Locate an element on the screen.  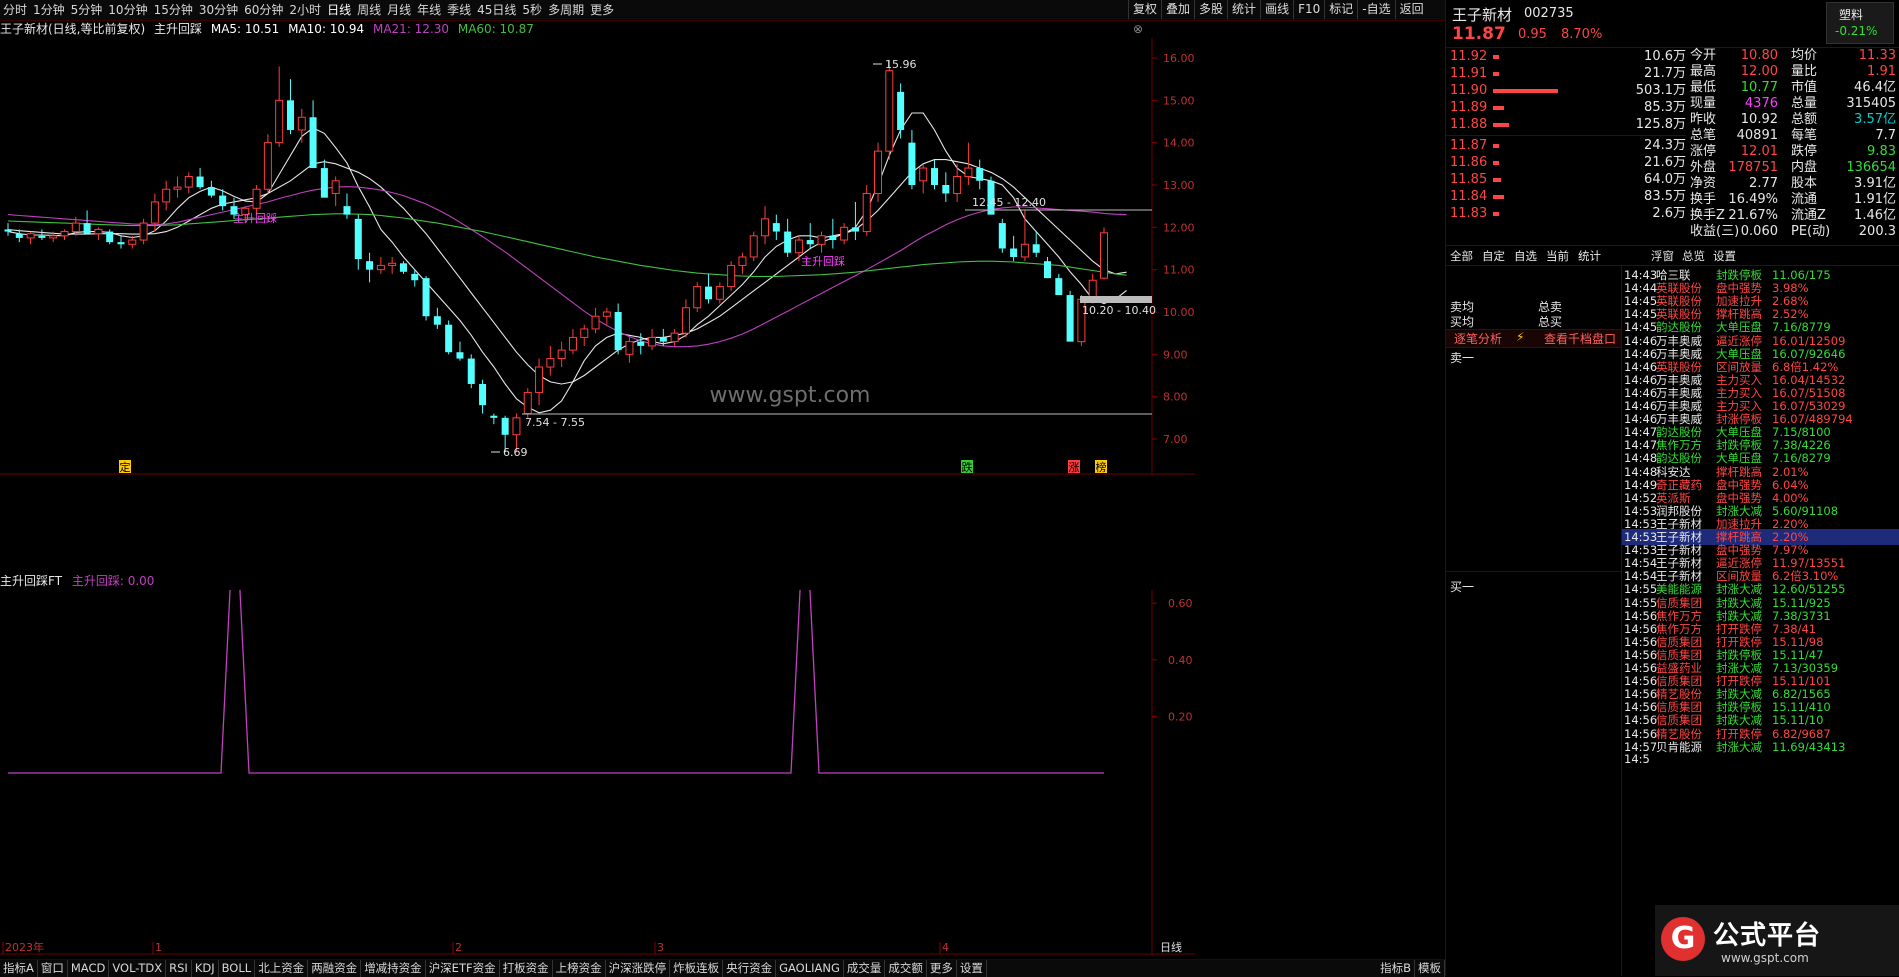
toolbar-button: -自选 is located at coordinates (1375, 9).